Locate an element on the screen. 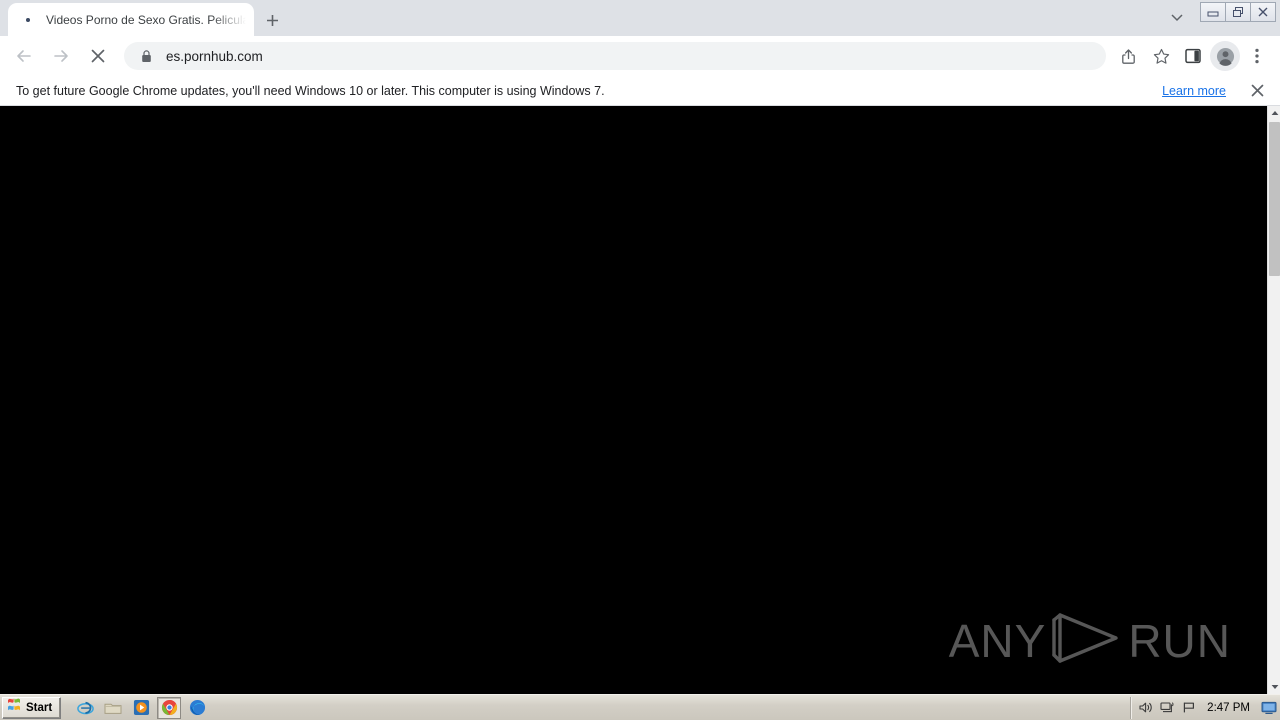 Image resolution: width=1280 pixels, height=720 pixels. window-controls is located at coordinates (1238, 12).